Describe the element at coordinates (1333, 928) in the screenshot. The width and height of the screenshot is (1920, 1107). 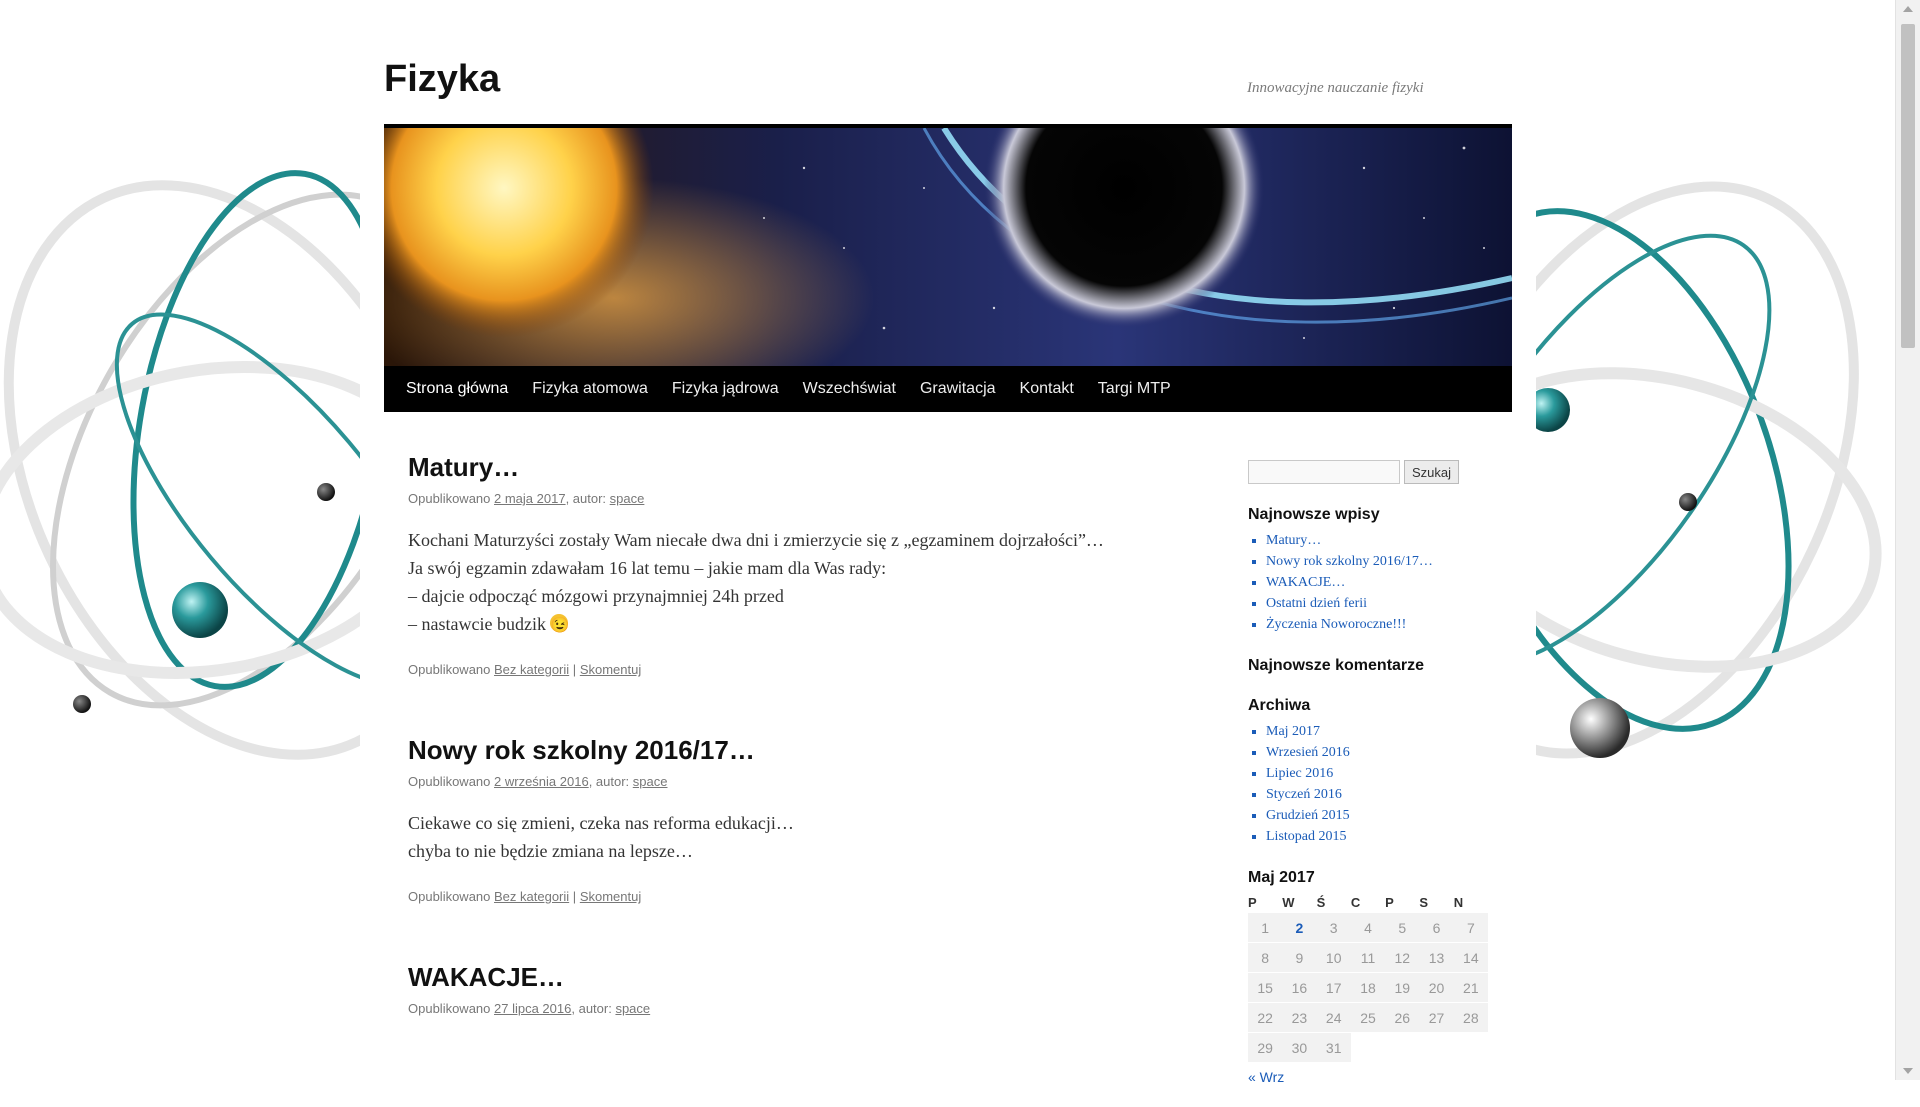
I see `calendar-day: 3` at that location.